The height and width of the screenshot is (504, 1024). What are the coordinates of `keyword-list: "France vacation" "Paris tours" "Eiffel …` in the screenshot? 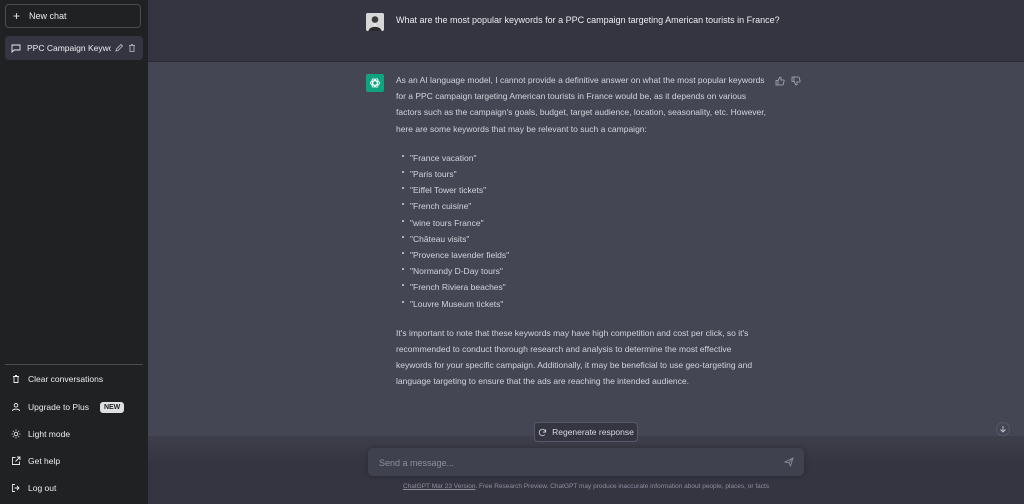 It's located at (582, 231).